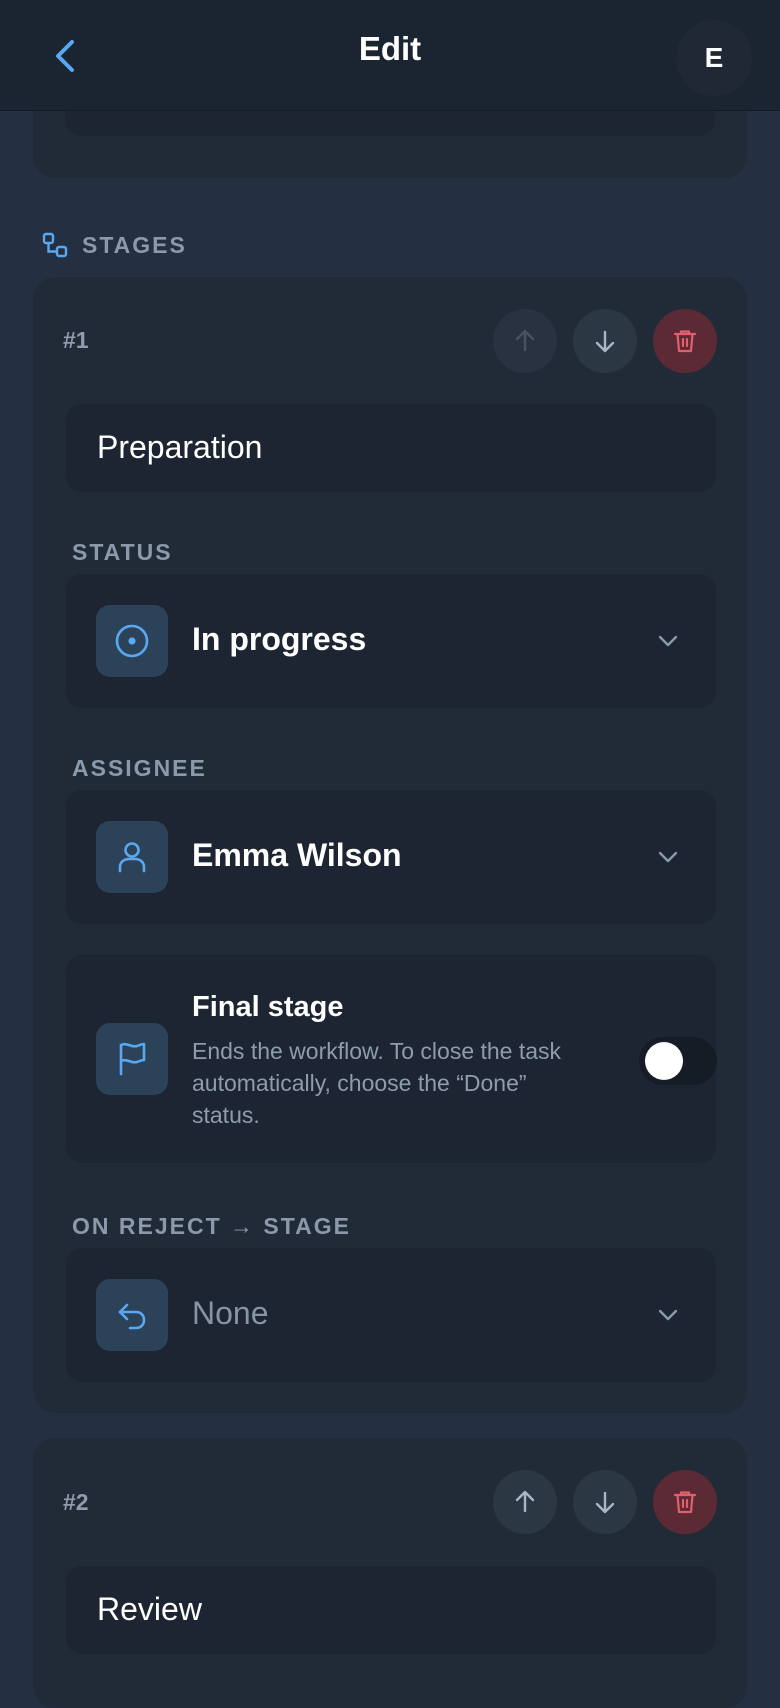  What do you see at coordinates (279, 639) in the screenshot?
I see `status-value: In progress` at bounding box center [279, 639].